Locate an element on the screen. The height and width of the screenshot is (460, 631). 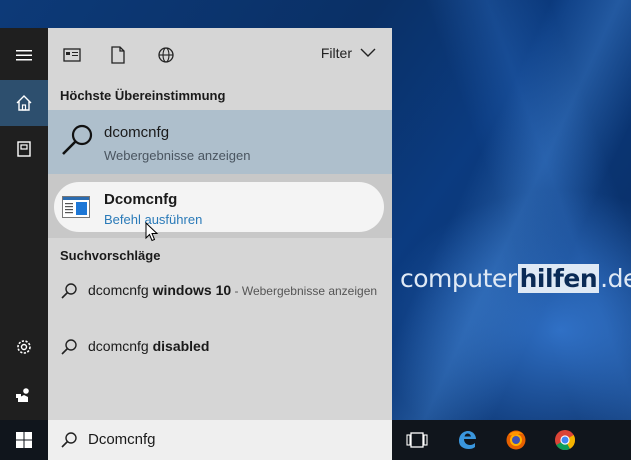
start-rail is located at coordinates (24, 224).